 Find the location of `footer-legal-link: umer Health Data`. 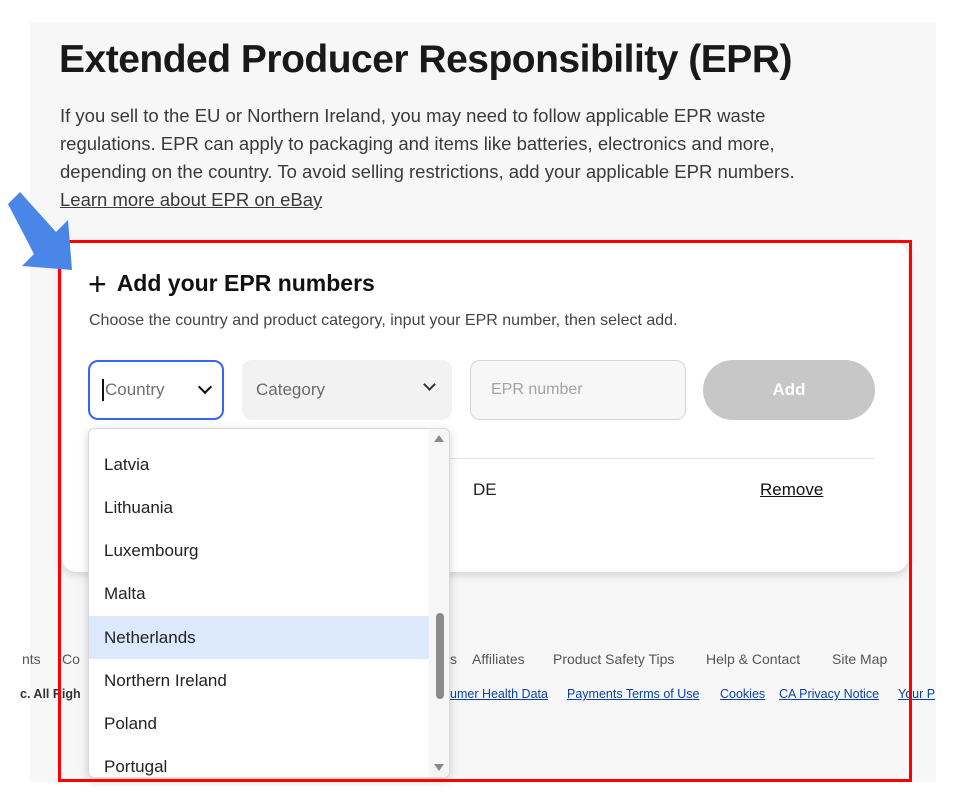

footer-legal-link: umer Health Data is located at coordinates (499, 694).